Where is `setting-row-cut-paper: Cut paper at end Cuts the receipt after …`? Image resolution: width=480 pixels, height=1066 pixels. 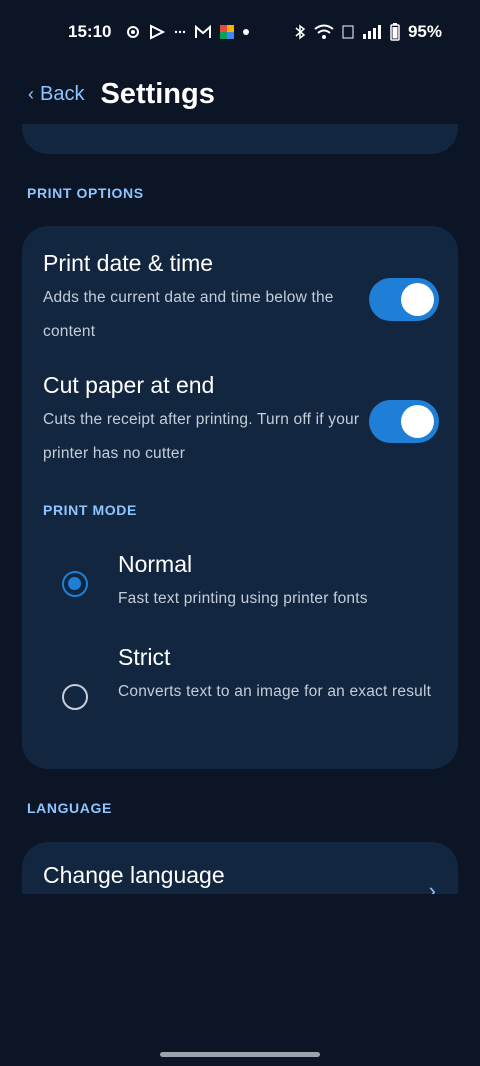 setting-row-cut-paper: Cut paper at end Cuts the receipt after … is located at coordinates (241, 421).